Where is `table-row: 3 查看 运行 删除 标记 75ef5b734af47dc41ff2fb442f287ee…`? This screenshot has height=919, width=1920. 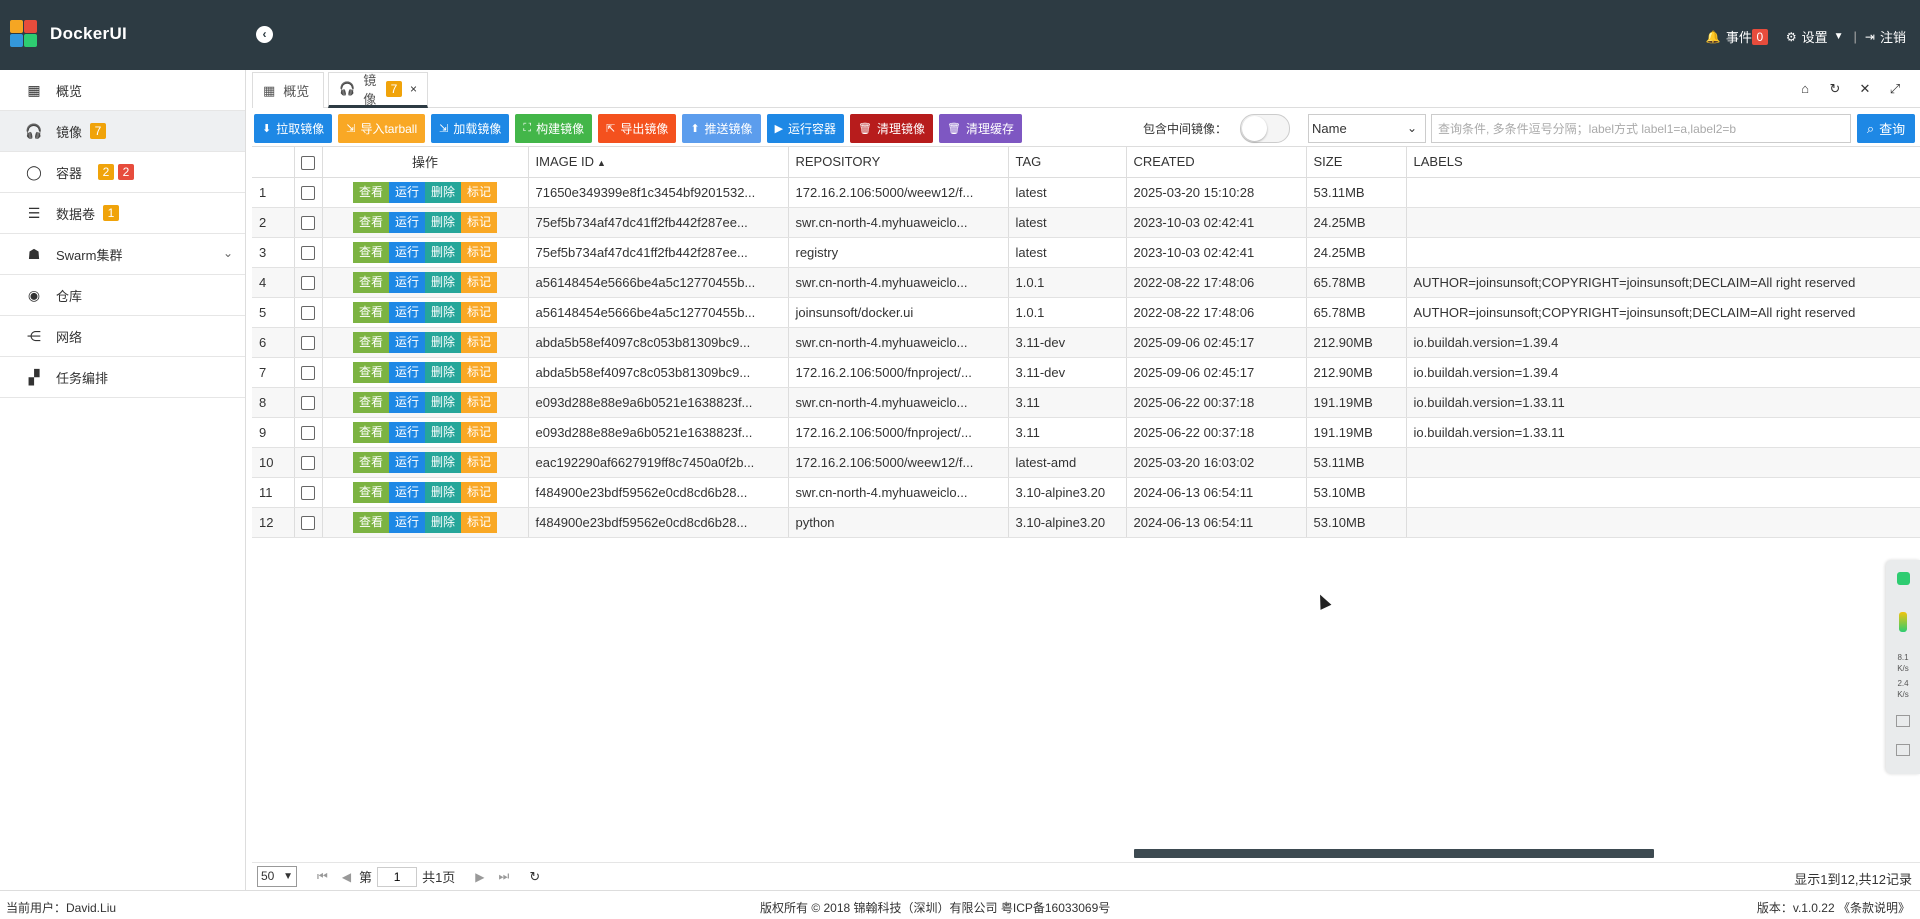 table-row: 3 查看 运行 删除 标记 75ef5b734af47dc41ff2fb442f287ee… is located at coordinates (1086, 252).